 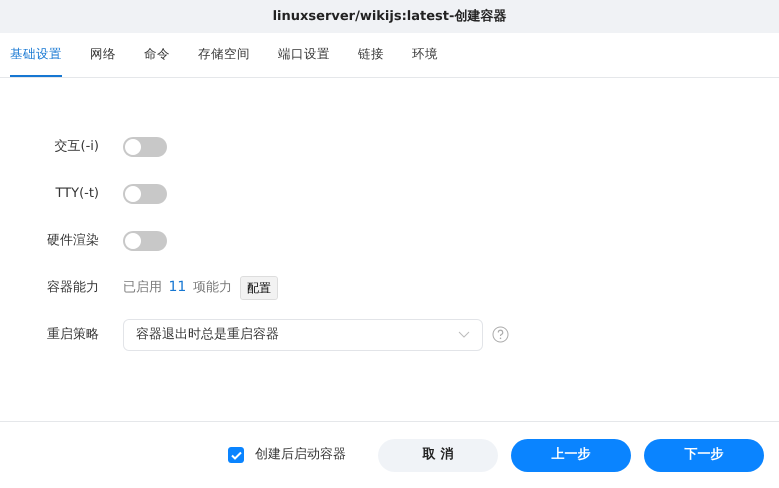 What do you see at coordinates (303, 334) in the screenshot?
I see `dropdown-field: 容器退出时总是重启容器` at bounding box center [303, 334].